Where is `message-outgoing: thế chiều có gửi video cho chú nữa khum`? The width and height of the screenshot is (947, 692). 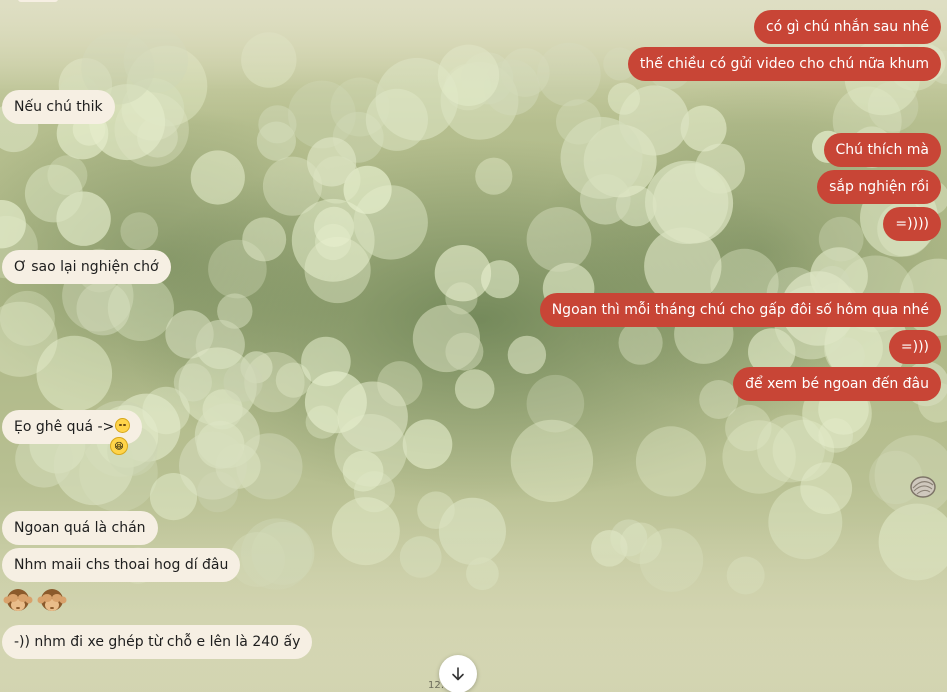
message-outgoing: thế chiều có gửi video cho chú nữa khum is located at coordinates (784, 64).